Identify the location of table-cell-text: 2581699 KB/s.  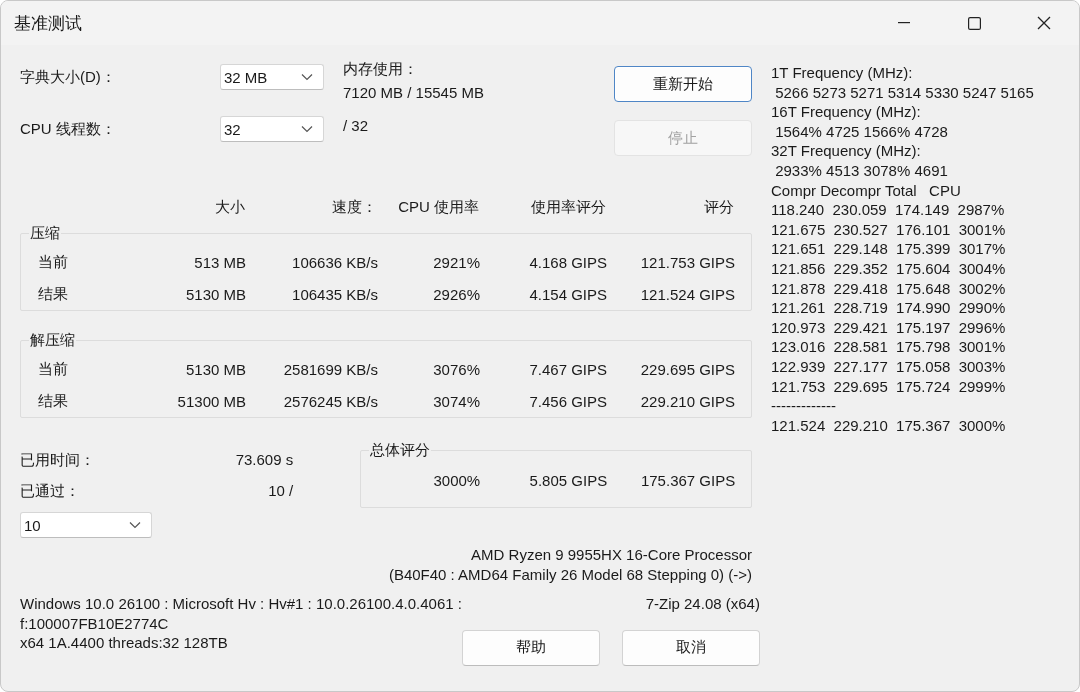
(330, 369).